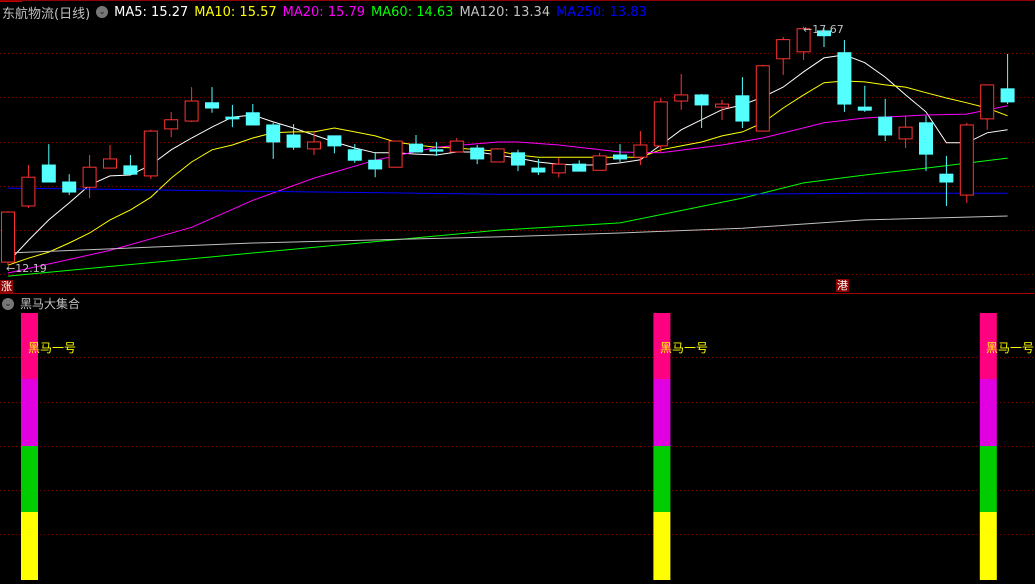 Image resolution: width=1035 pixels, height=584 pixels. I want to click on ma5-label: MA5: 15.27, so click(151, 12).